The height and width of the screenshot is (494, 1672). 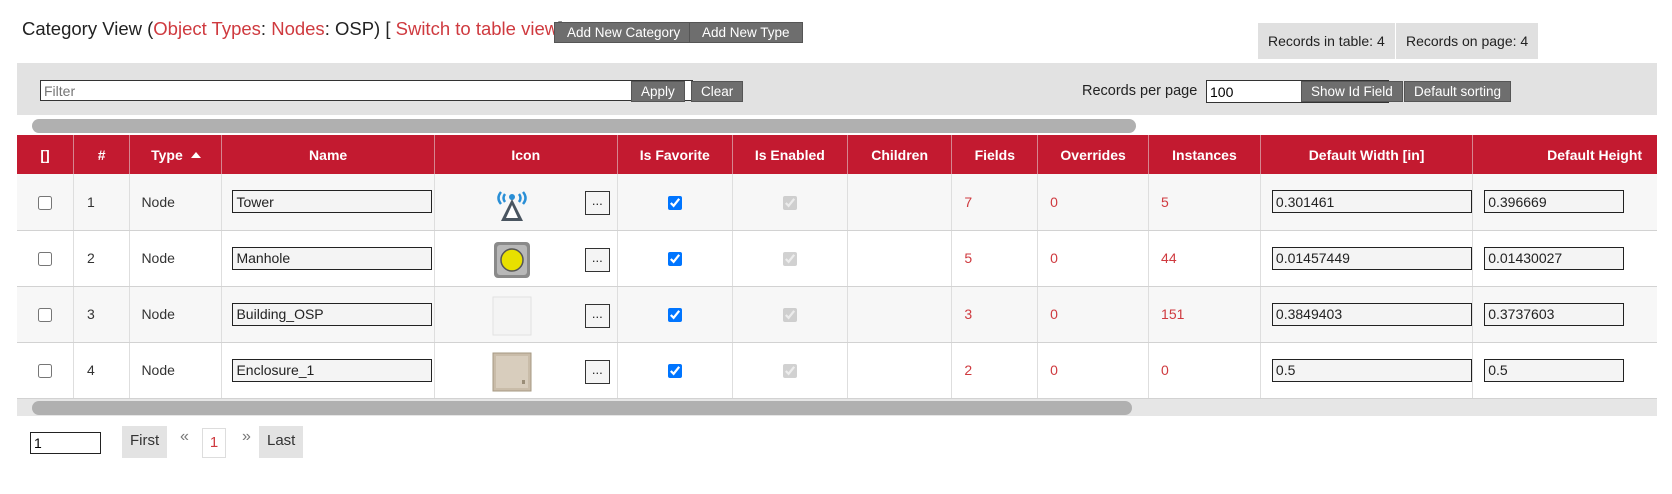 I want to click on last-page-button: Last, so click(x=281, y=442).